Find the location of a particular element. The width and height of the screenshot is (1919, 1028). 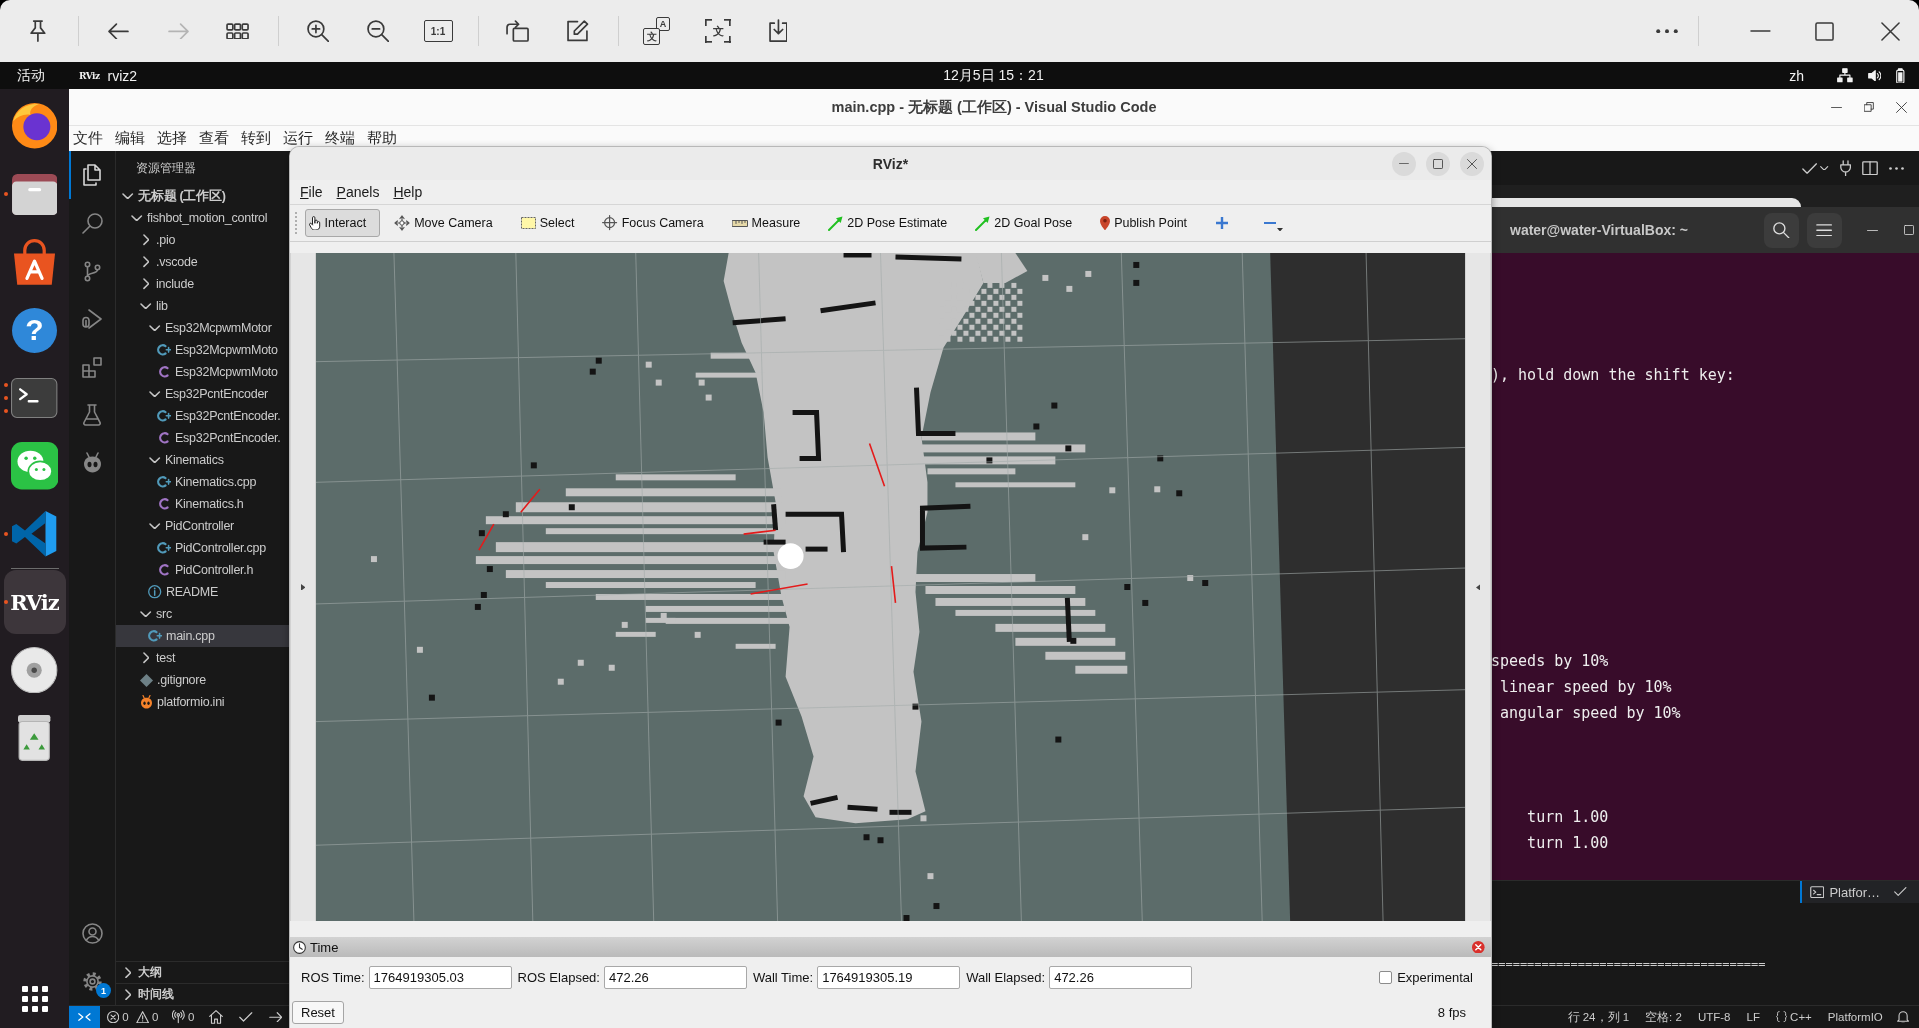

dock-app-button: ? is located at coordinates (34, 330).